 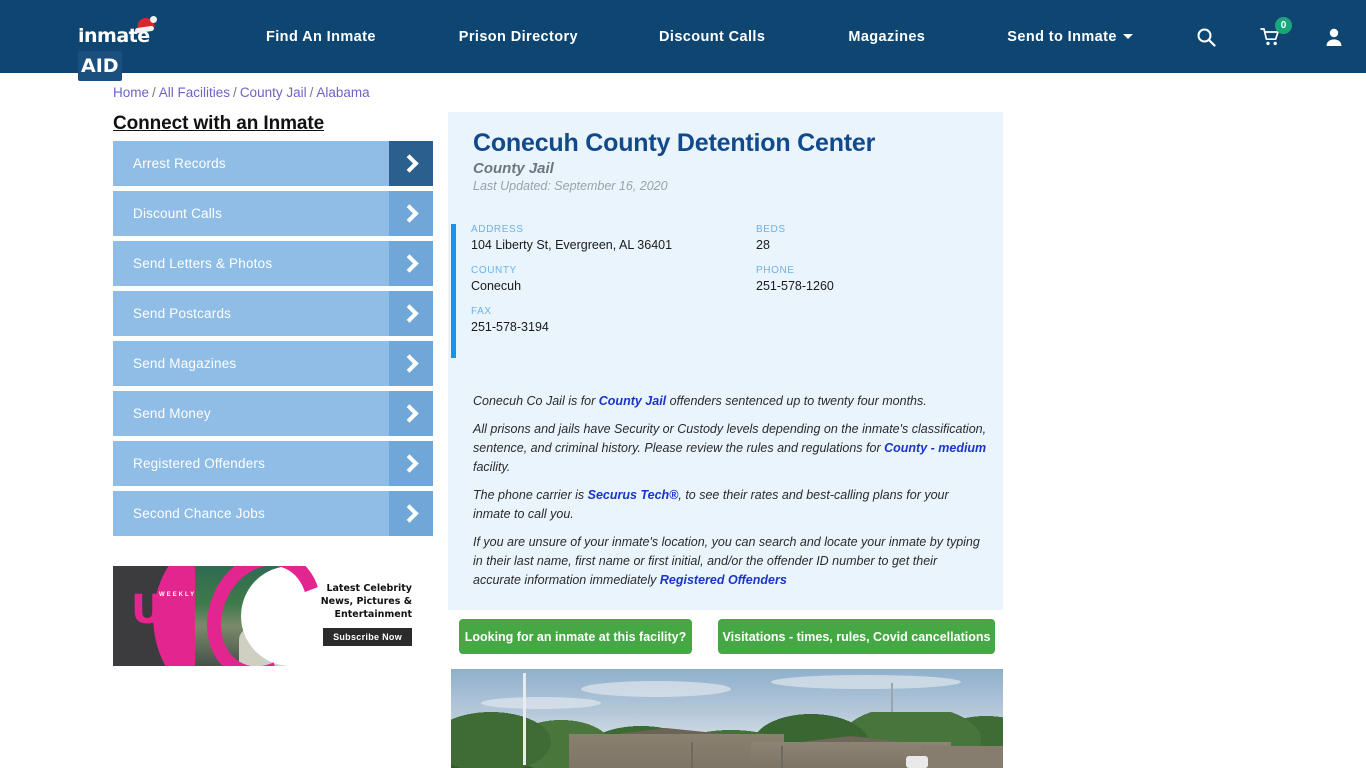 What do you see at coordinates (194, 92) in the screenshot?
I see `breadcrumb-item-all-facilities: All Facilities` at bounding box center [194, 92].